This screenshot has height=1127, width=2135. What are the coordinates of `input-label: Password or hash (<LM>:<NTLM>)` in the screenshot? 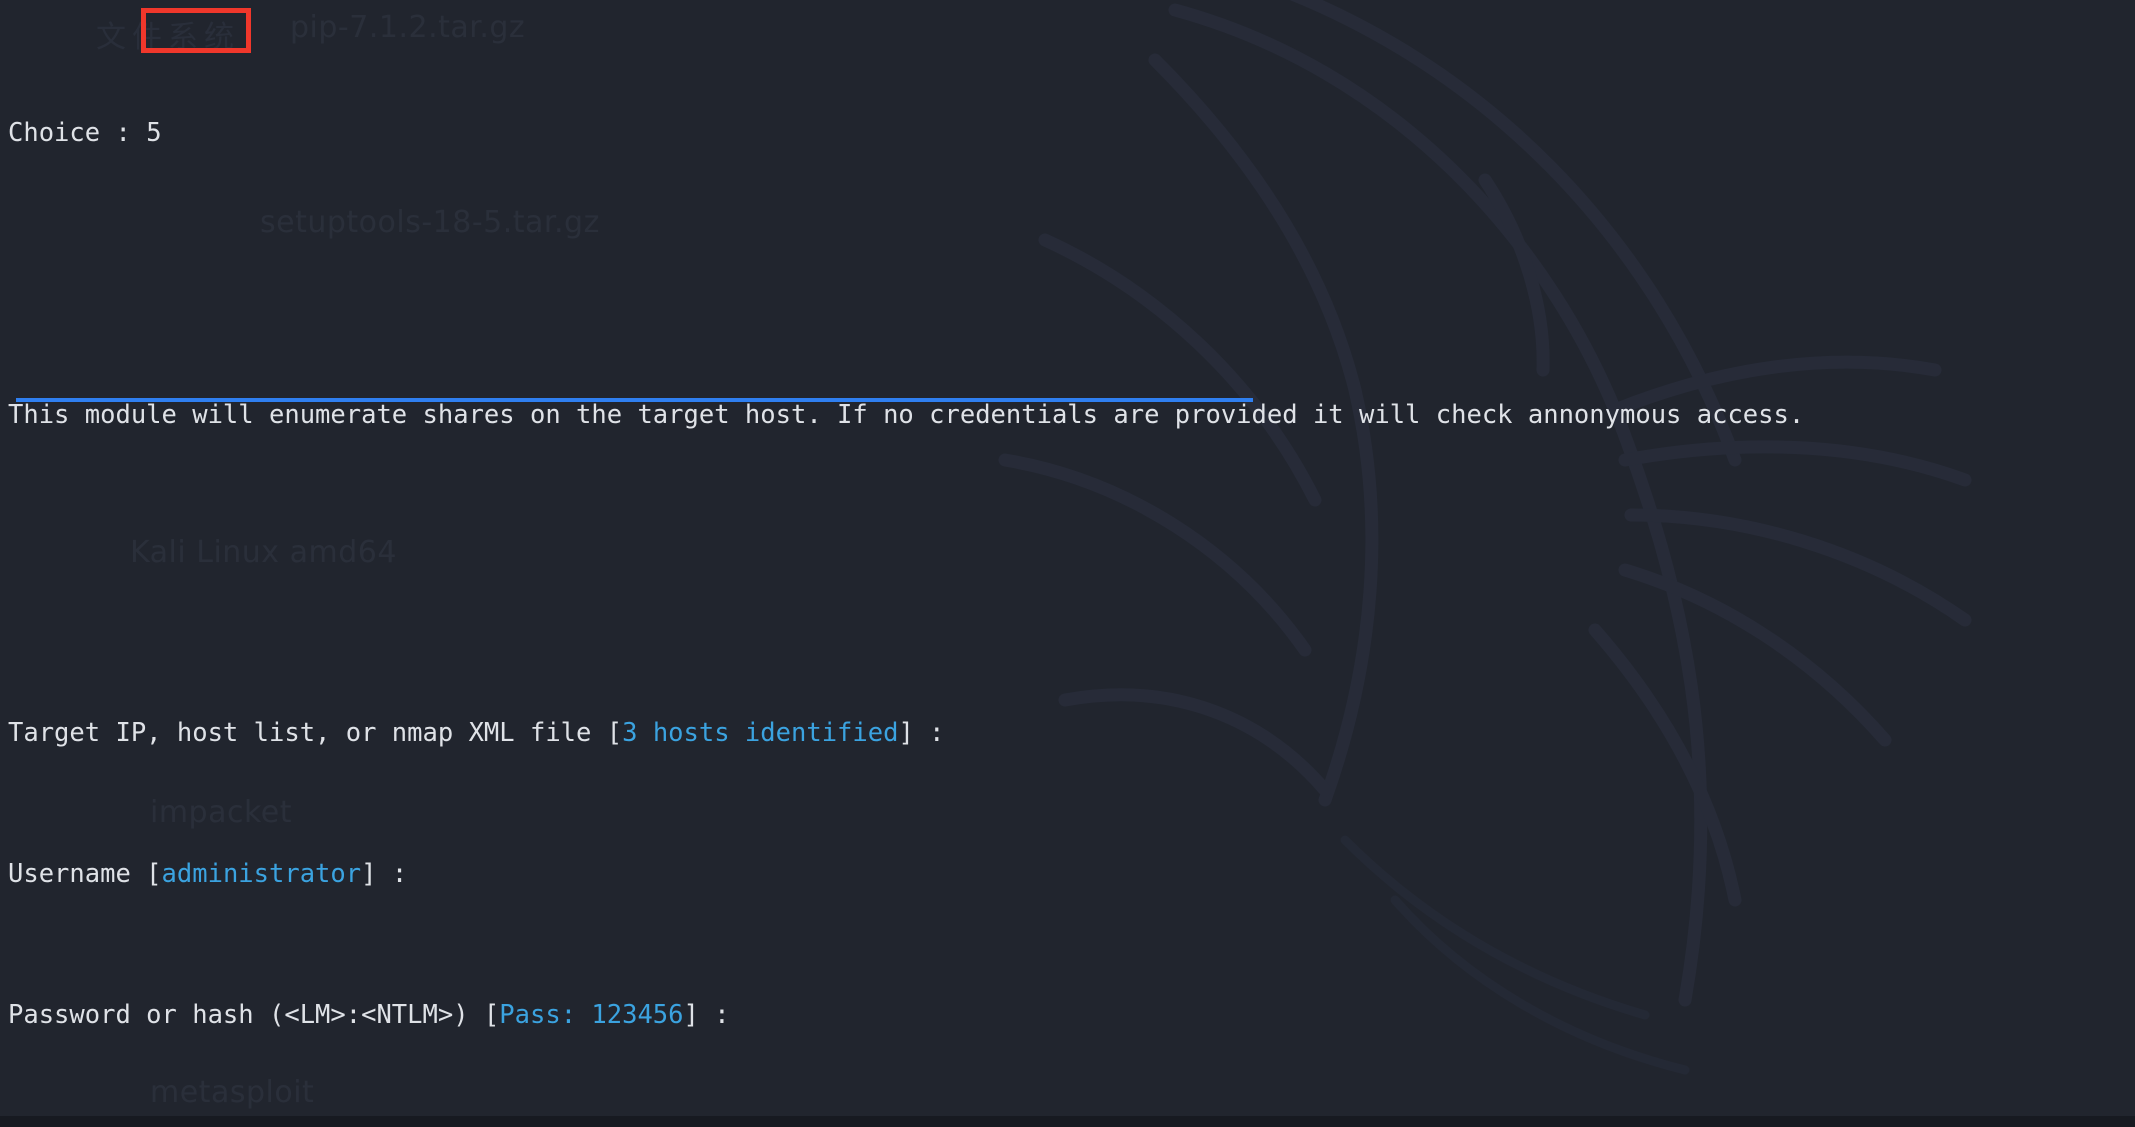 It's located at (246, 1015).